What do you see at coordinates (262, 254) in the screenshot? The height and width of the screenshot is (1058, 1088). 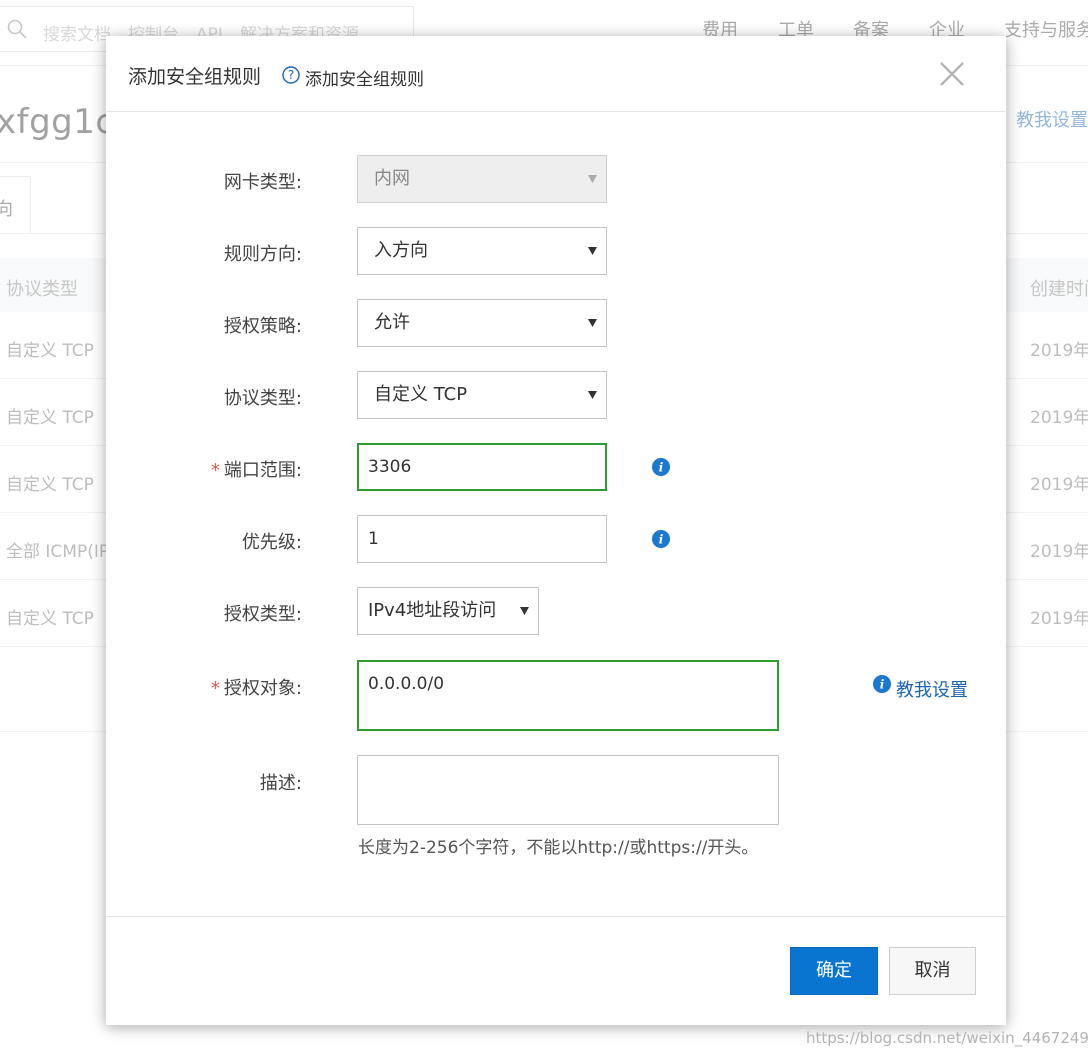 I see `direction-label: 规则方向:` at bounding box center [262, 254].